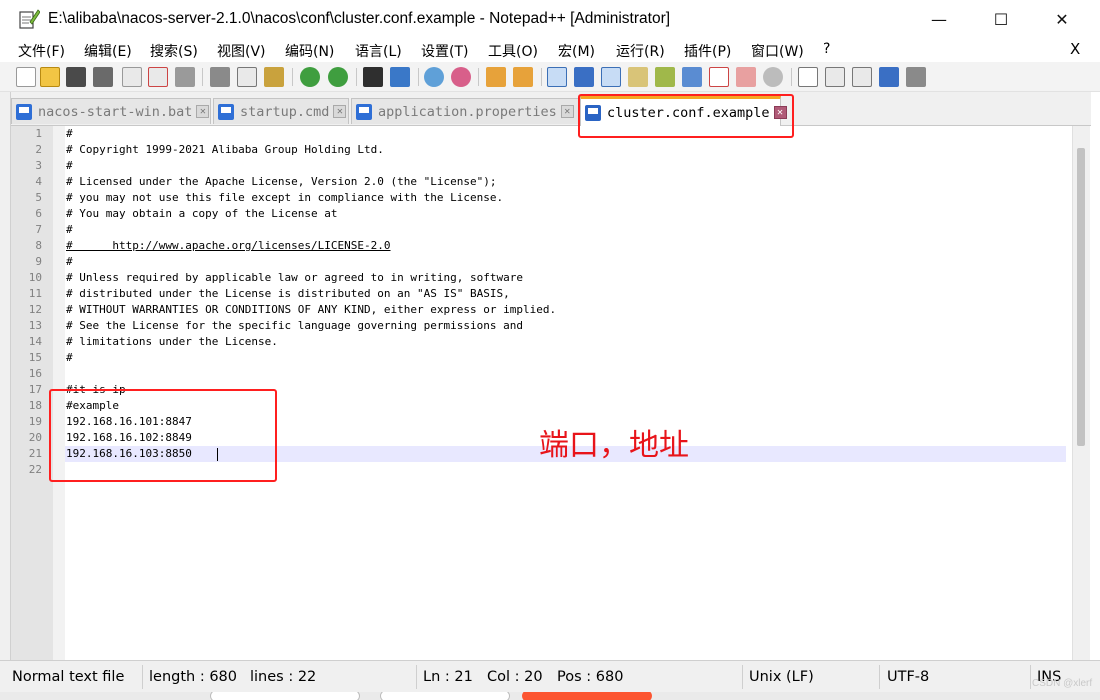 The height and width of the screenshot is (700, 1100). I want to click on menu-tools: 工具(O), so click(513, 51).